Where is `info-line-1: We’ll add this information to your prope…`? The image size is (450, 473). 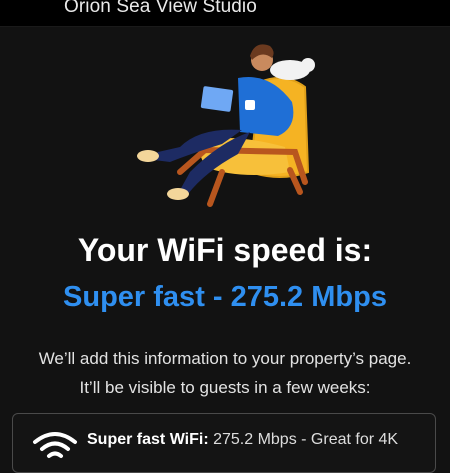 info-line-1: We’ll add this information to your prope… is located at coordinates (225, 358).